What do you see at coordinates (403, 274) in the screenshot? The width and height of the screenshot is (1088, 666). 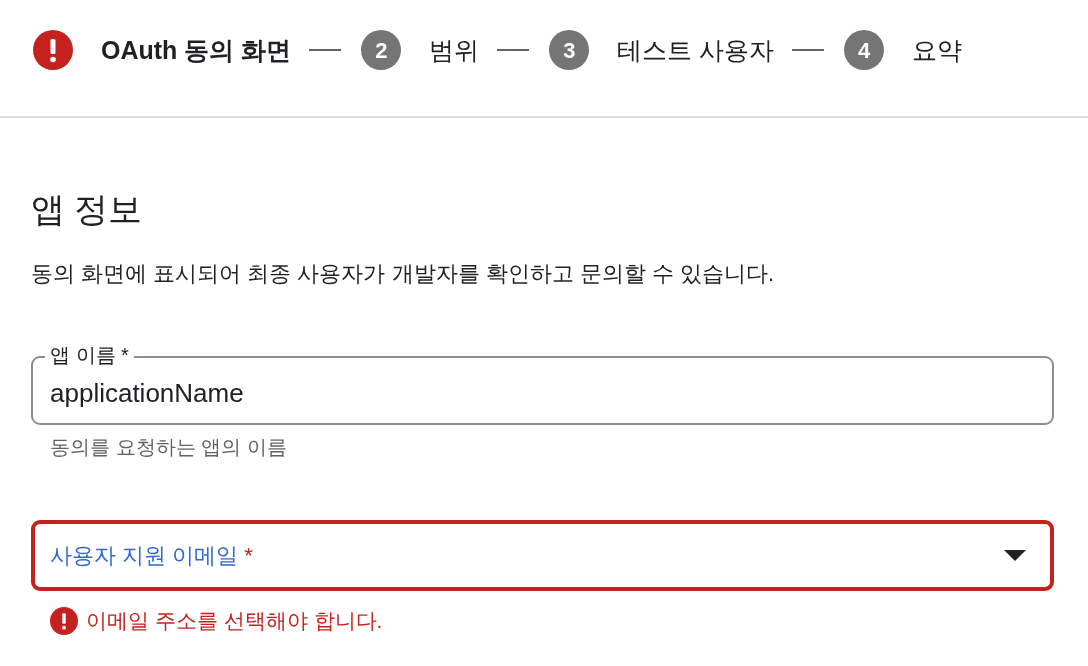 I see `section-description: 동의 화면에 표시되어 최종 사용자가 개발자를 확인하고 문의할 수 있습니다.` at bounding box center [403, 274].